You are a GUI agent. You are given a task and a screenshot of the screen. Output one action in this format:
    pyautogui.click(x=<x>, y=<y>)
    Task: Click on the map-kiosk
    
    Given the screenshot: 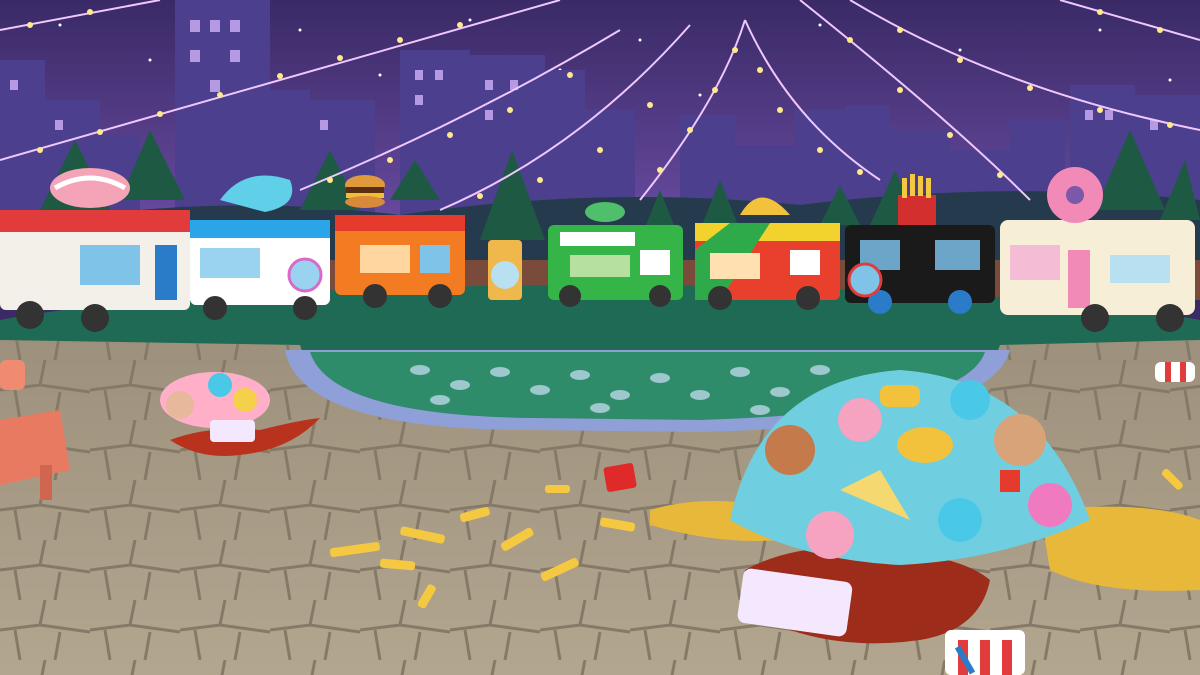 What is the action you would take?
    pyautogui.click(x=505, y=270)
    